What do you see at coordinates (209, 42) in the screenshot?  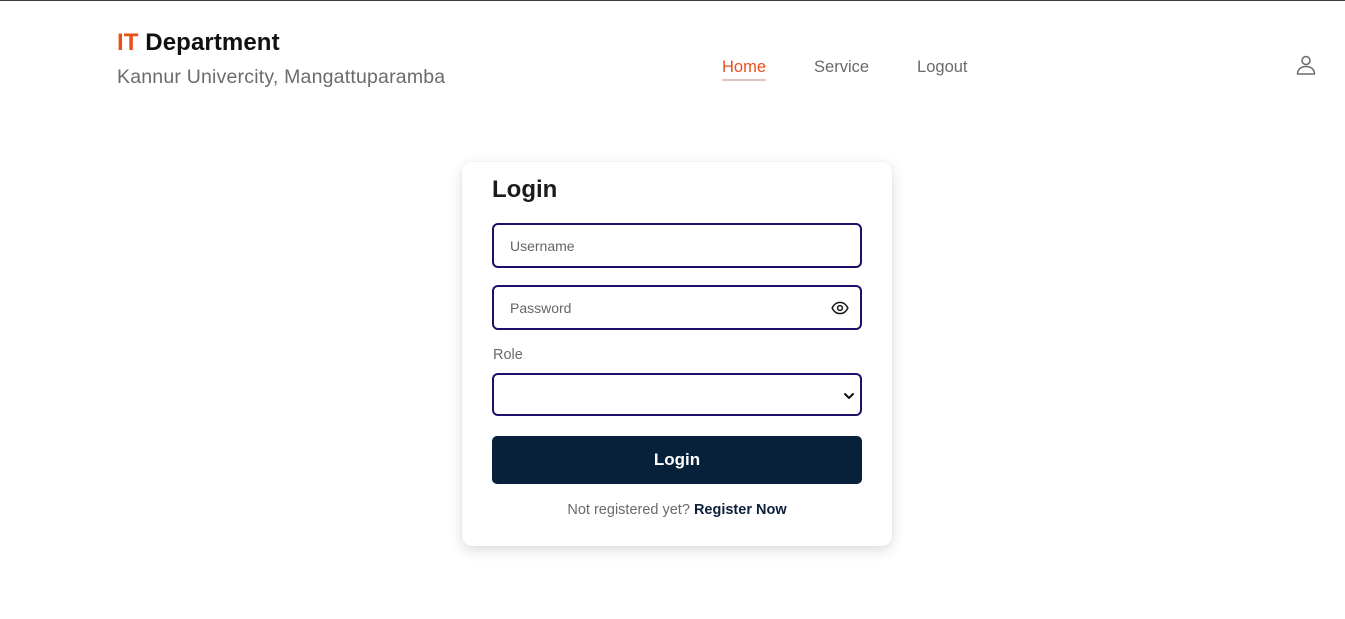 I see `brand-name: Department` at bounding box center [209, 42].